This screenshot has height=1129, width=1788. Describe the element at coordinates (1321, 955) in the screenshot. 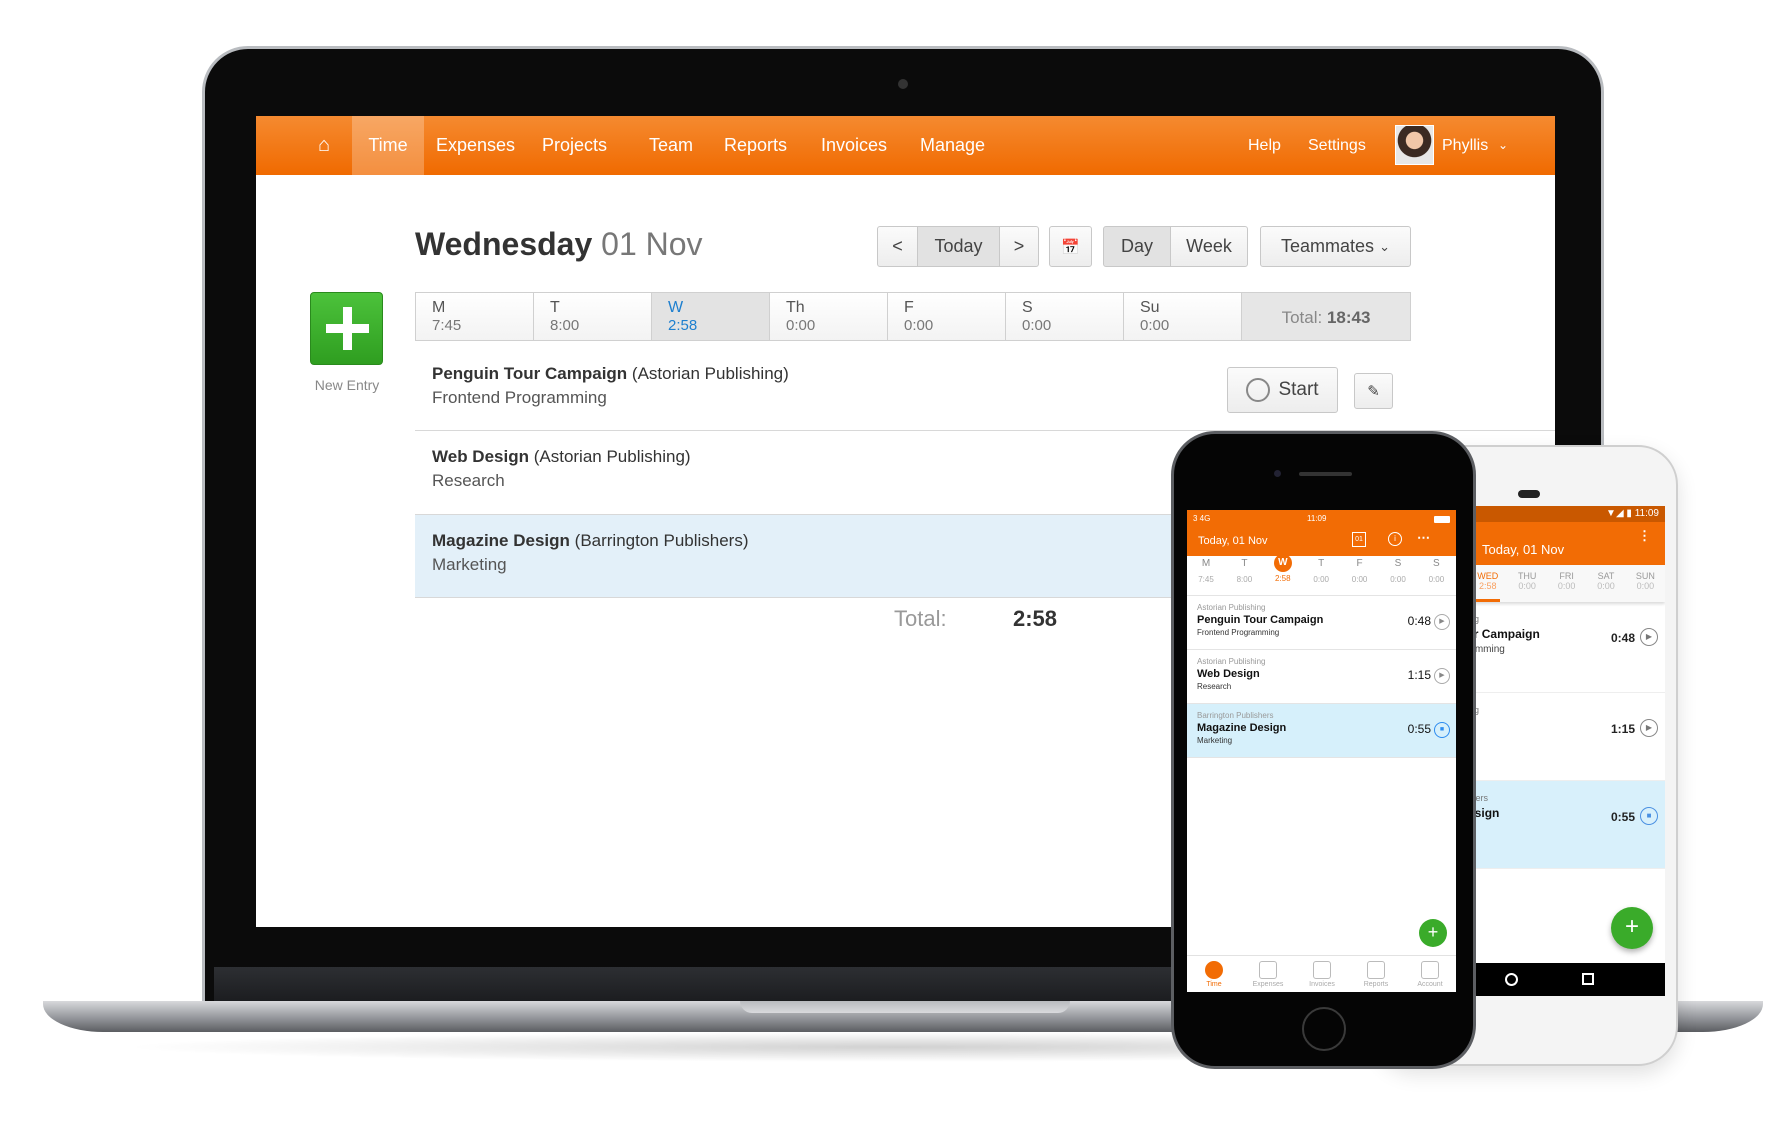

I see `tab-bar-divider` at that location.